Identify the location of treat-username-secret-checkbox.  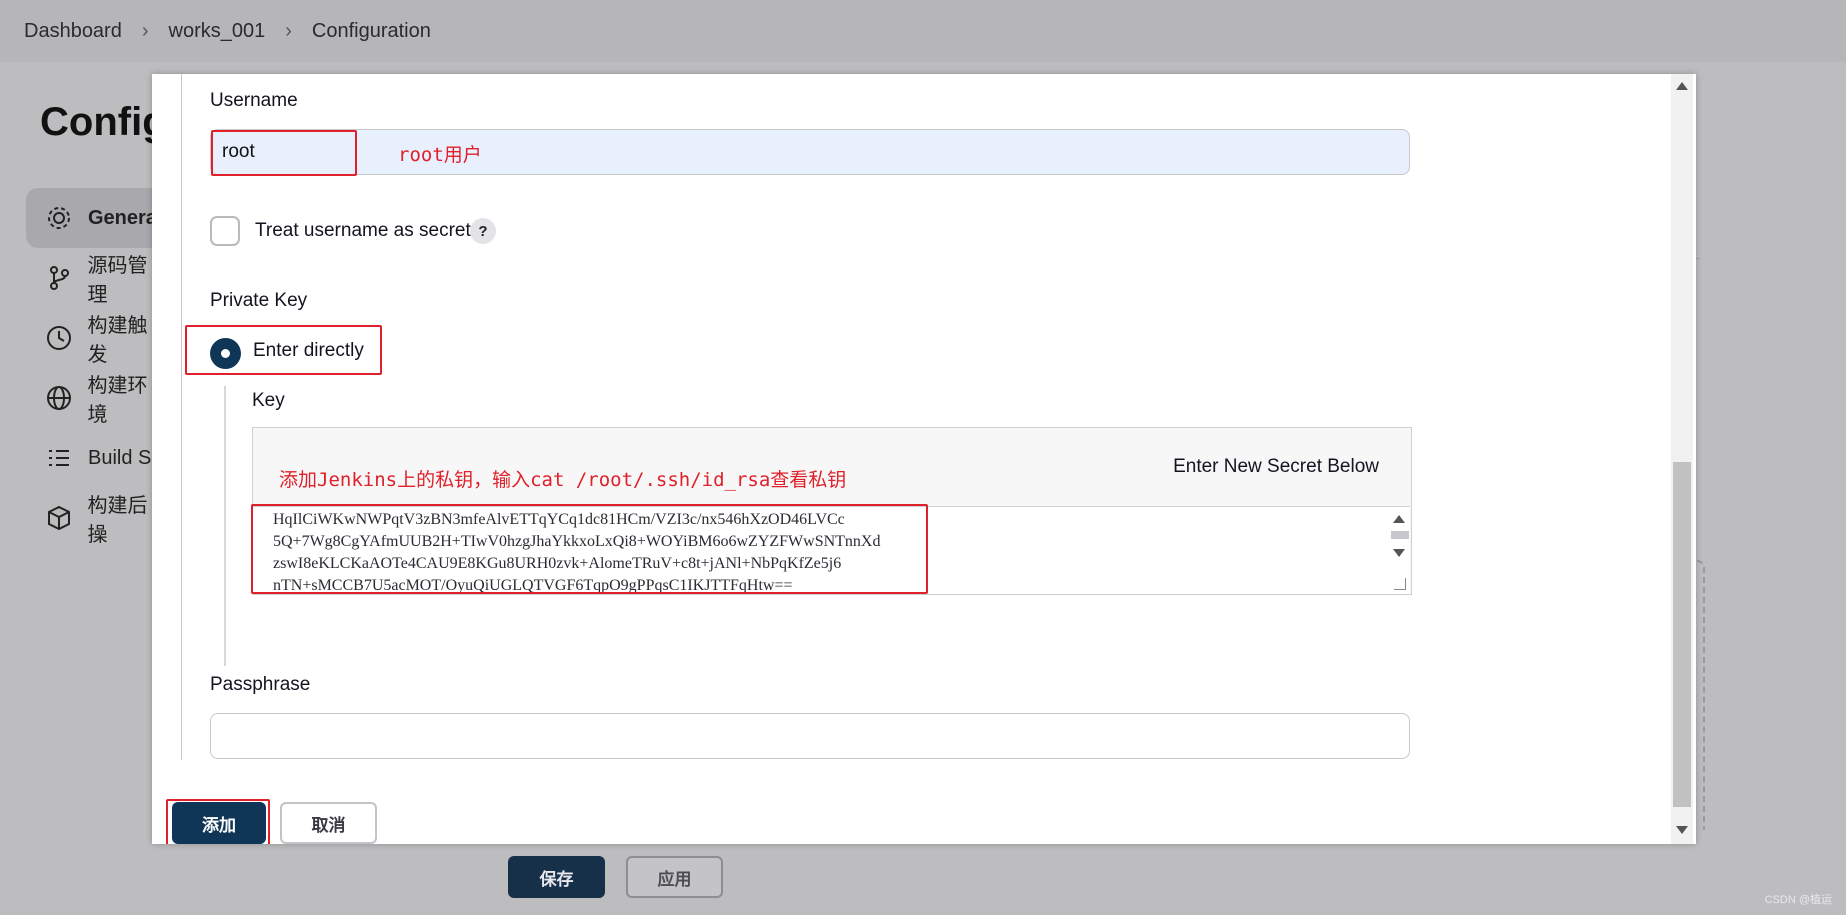
(225, 231).